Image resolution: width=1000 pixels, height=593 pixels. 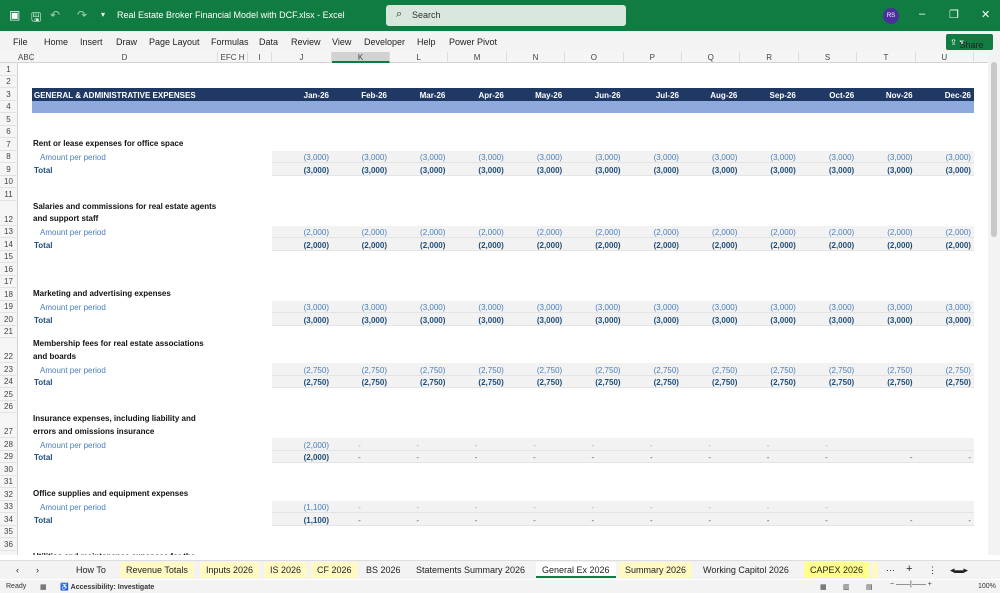 What do you see at coordinates (9, 231) in the screenshot?
I see `row-header: 13` at bounding box center [9, 231].